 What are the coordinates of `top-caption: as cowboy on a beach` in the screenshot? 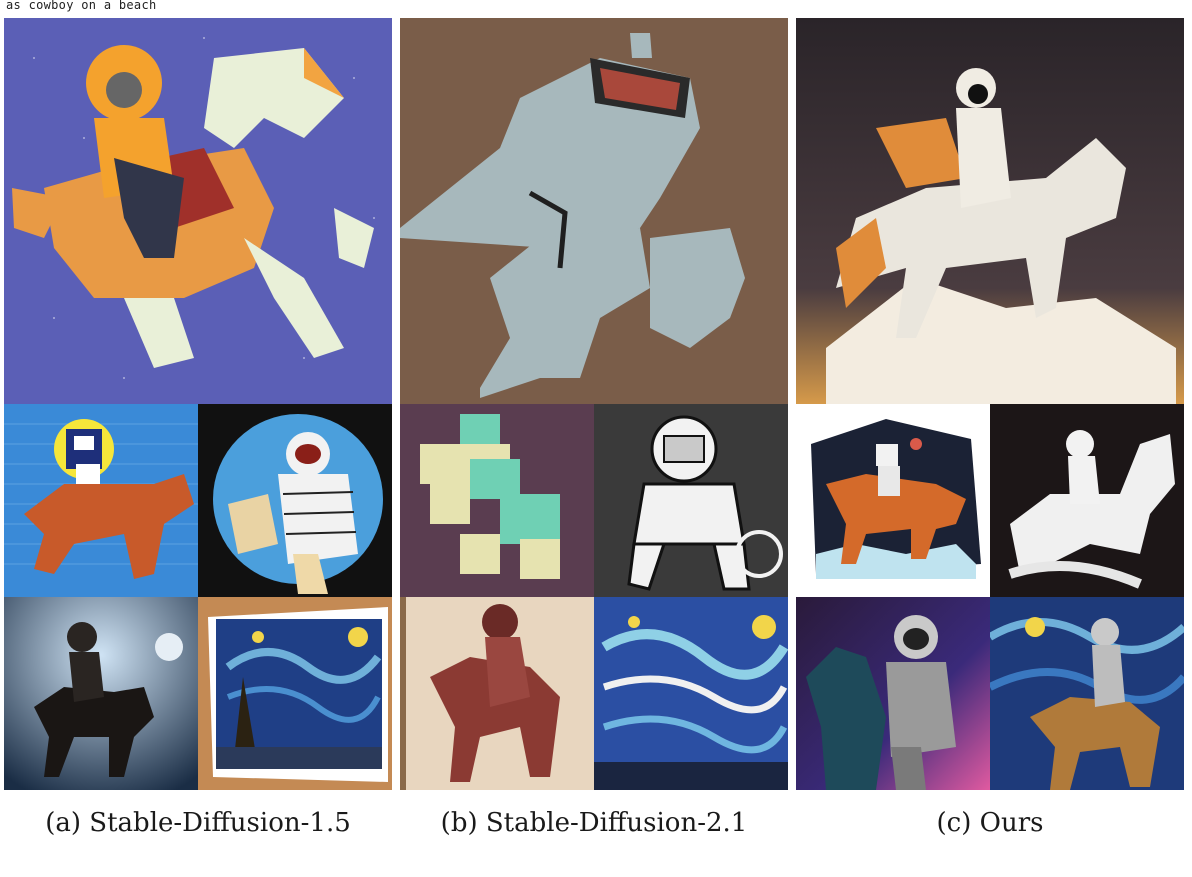 It's located at (81, 6).